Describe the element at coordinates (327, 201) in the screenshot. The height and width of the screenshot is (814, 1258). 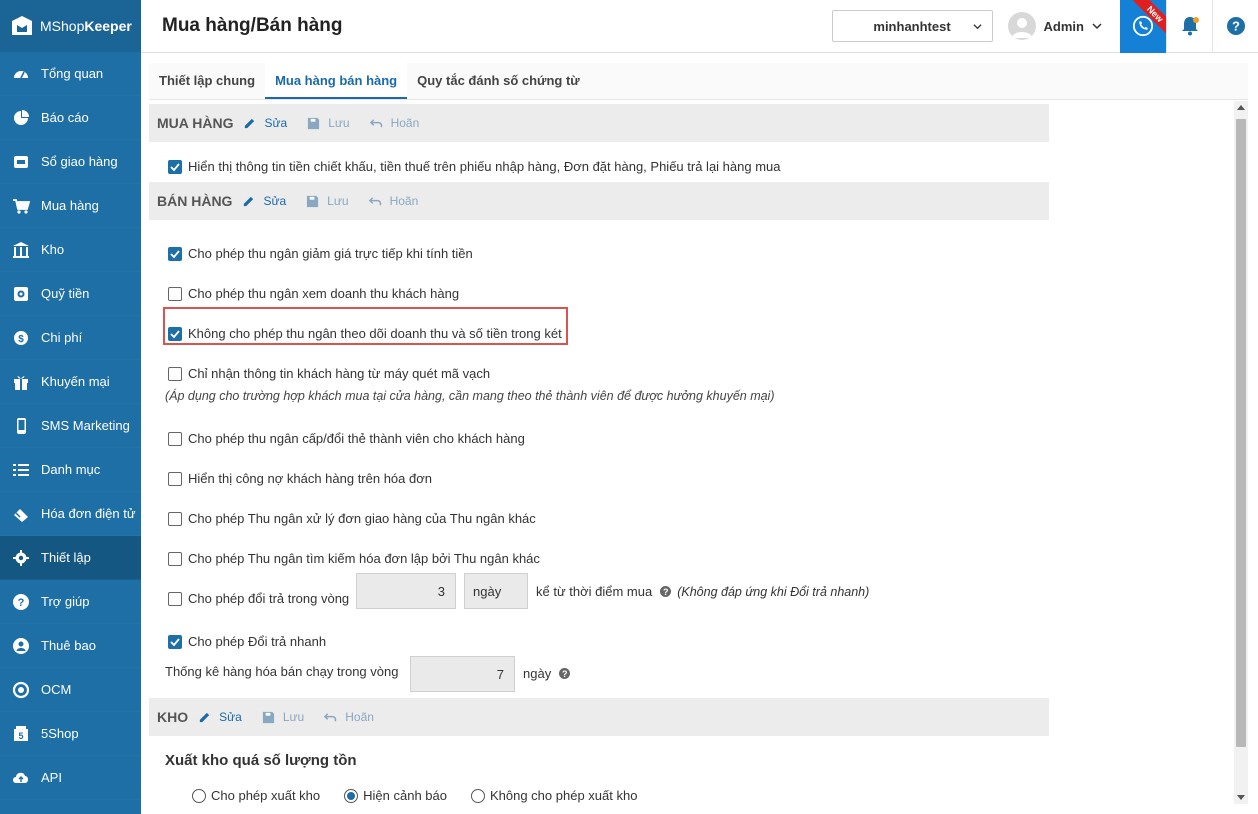
I see `sales-save-button: Lưu` at that location.